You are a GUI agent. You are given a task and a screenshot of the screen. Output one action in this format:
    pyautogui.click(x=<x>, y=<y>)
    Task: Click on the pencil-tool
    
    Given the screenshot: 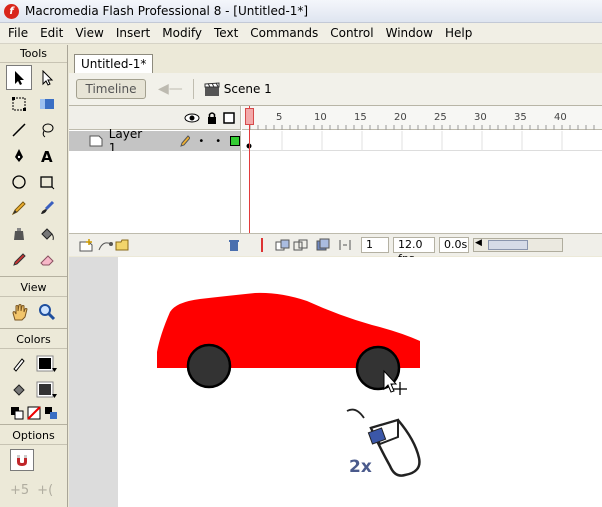 What is the action you would take?
    pyautogui.click(x=19, y=207)
    